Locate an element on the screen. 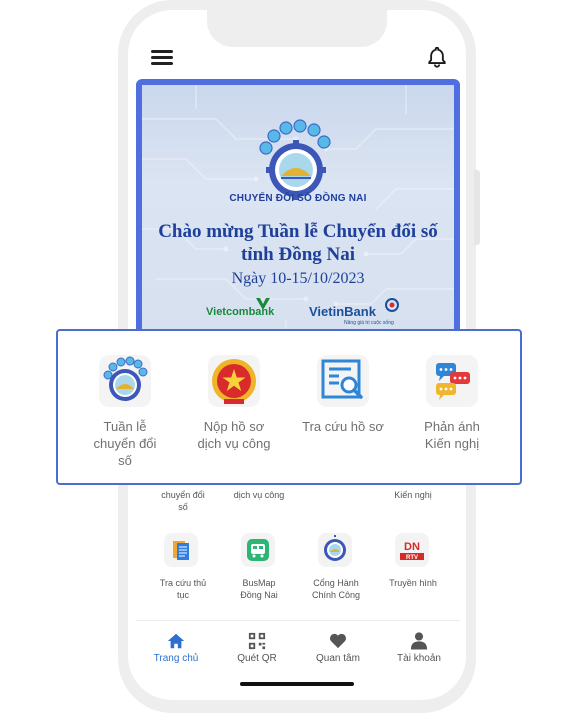 This screenshot has height=713, width=562. qr-icon is located at coordinates (257, 641).